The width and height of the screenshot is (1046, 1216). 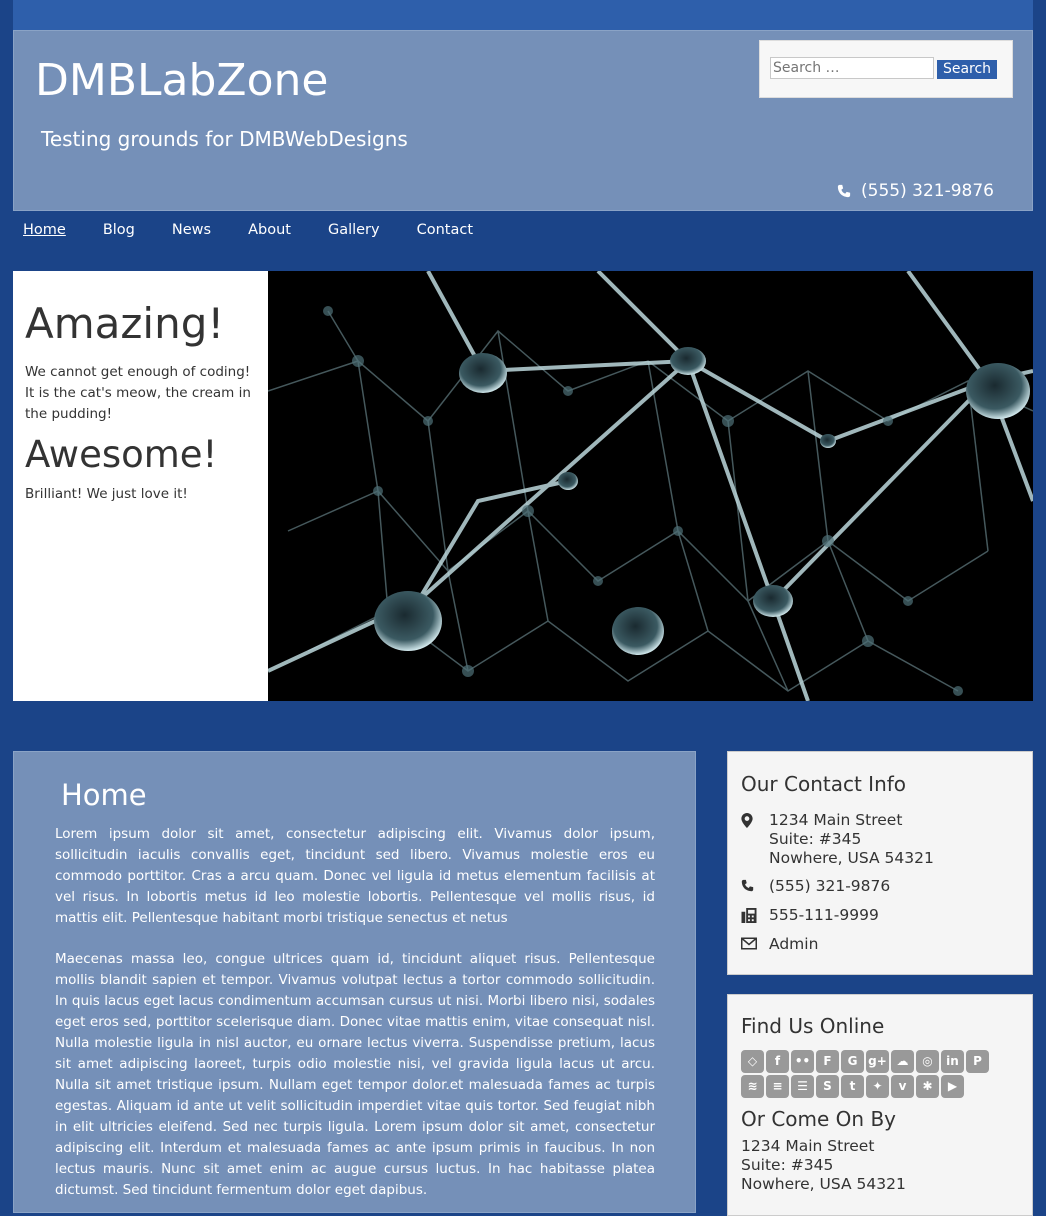 I want to click on nav-blog: Blog, so click(x=119, y=230).